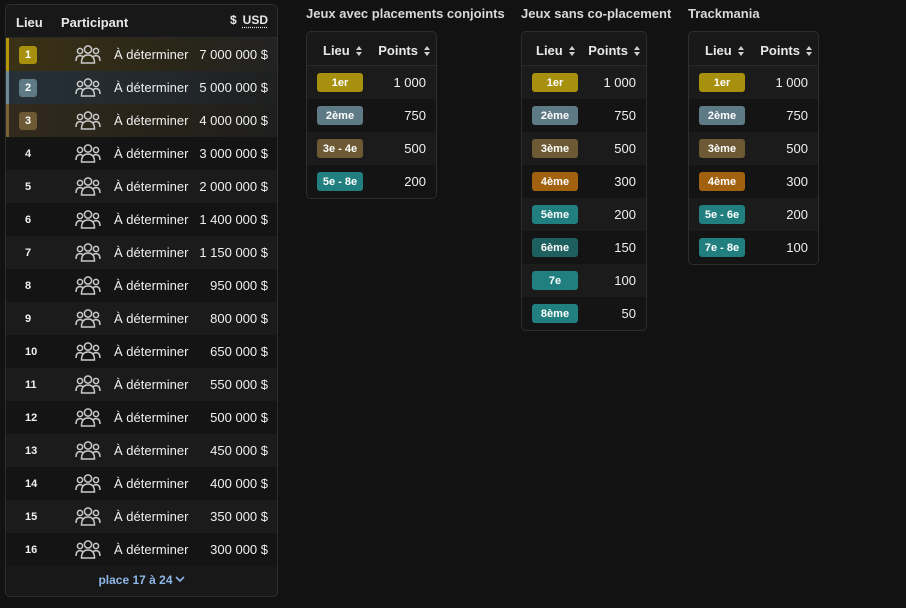 The width and height of the screenshot is (906, 608). What do you see at coordinates (141, 450) in the screenshot?
I see `prize-row: 13 À déterminer 450 000 $` at bounding box center [141, 450].